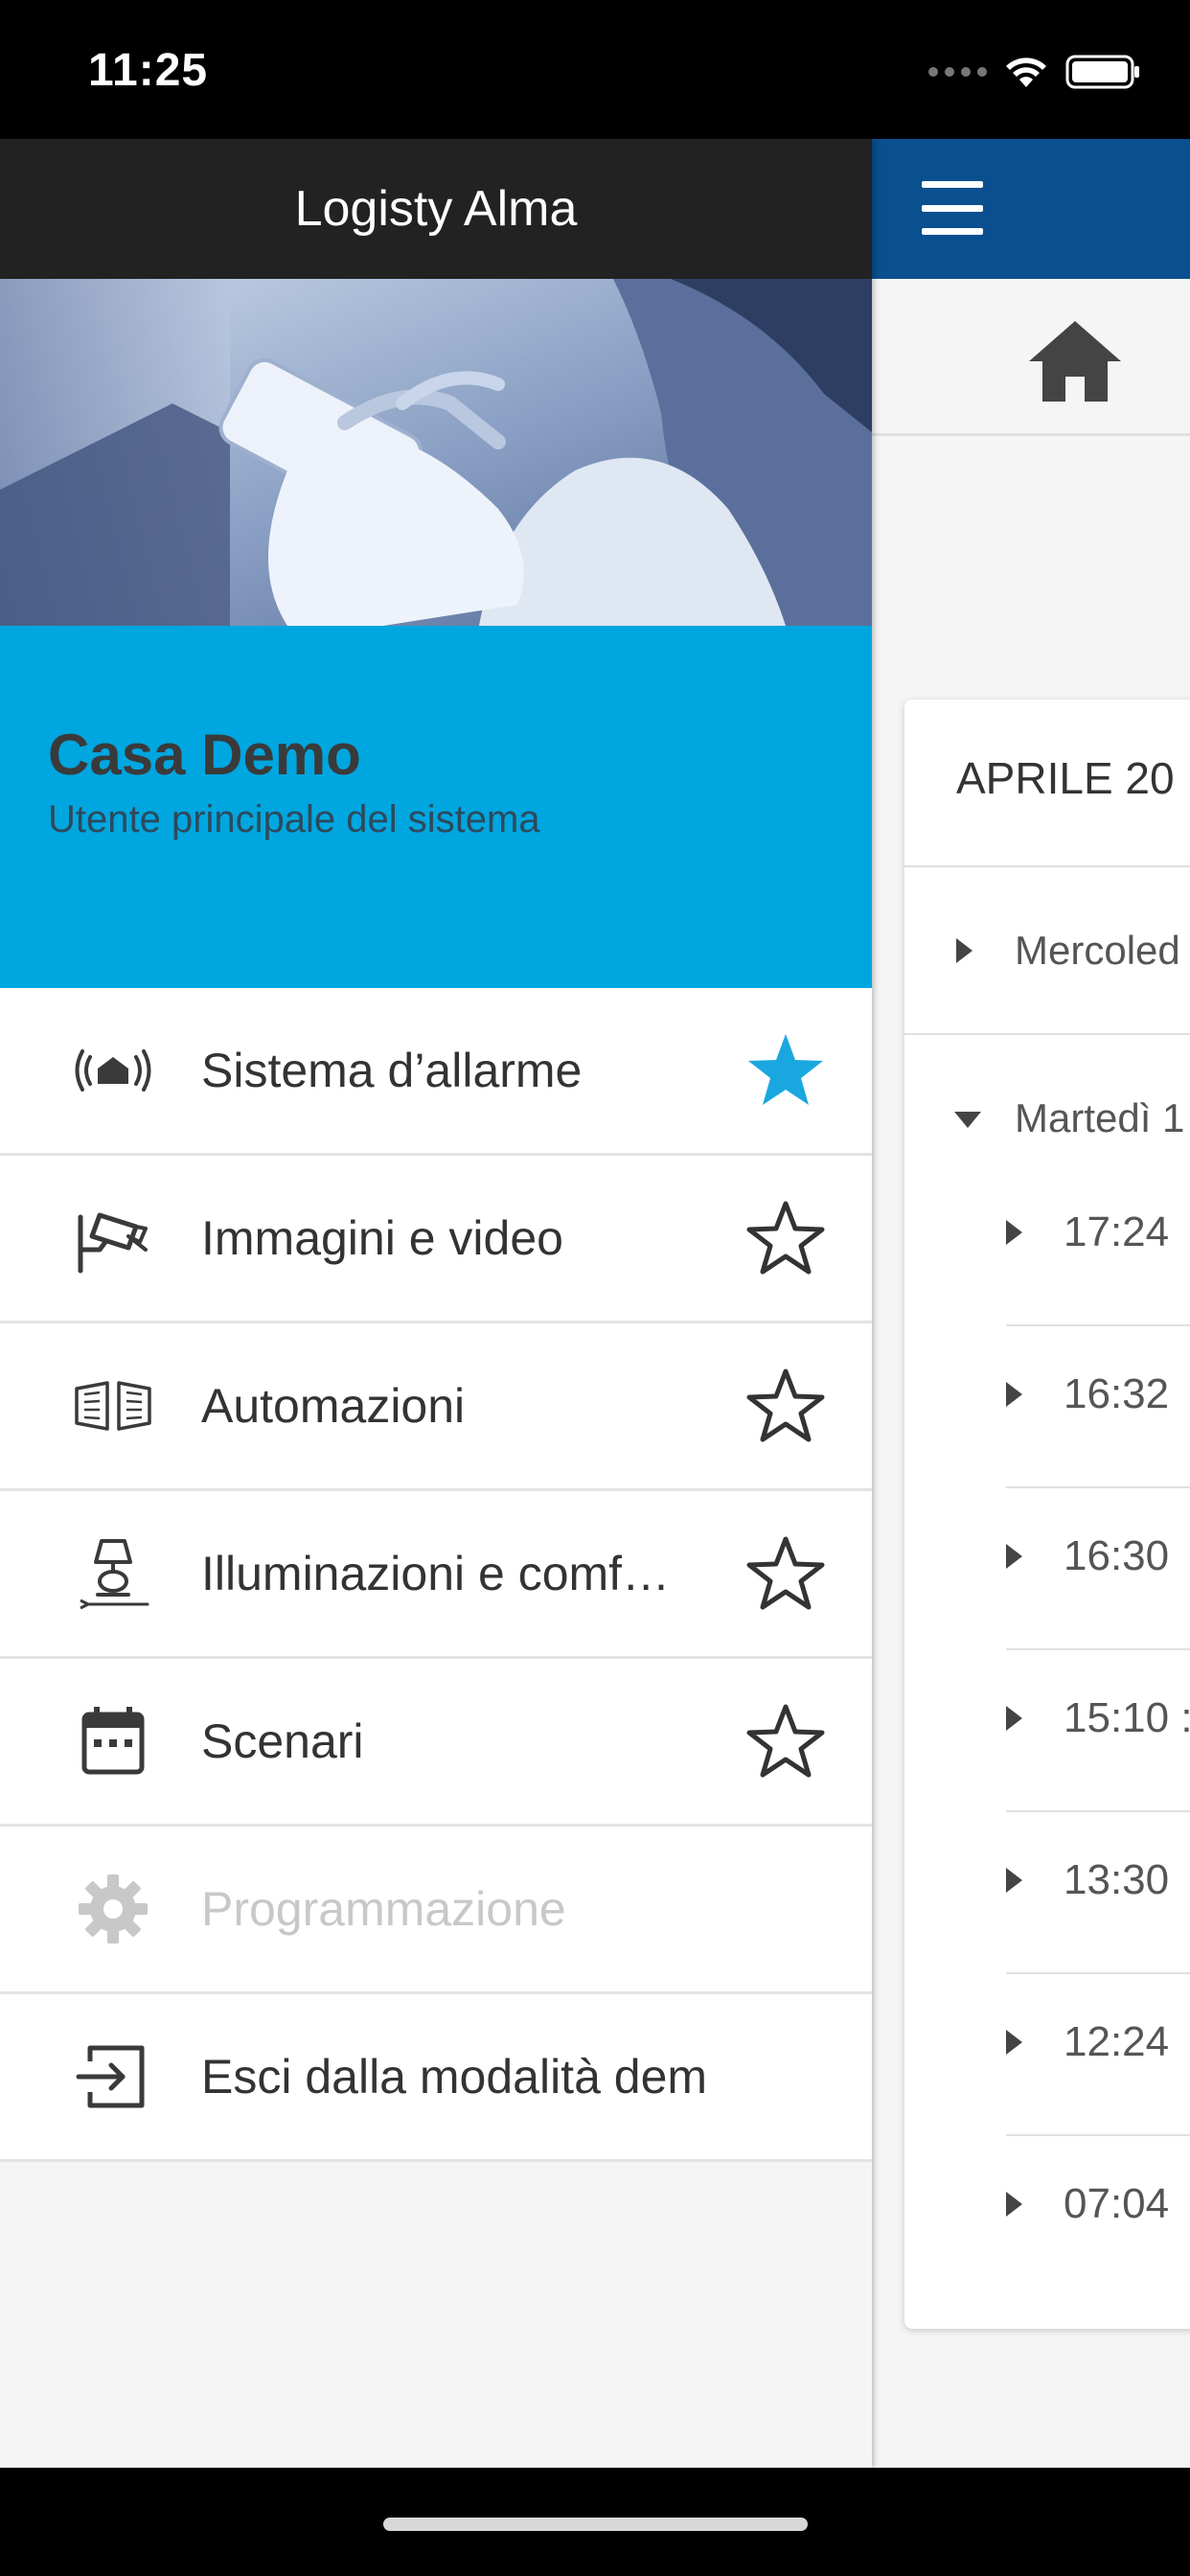 The width and height of the screenshot is (1190, 2576). Describe the element at coordinates (436, 452) in the screenshot. I see `hero-image` at that location.